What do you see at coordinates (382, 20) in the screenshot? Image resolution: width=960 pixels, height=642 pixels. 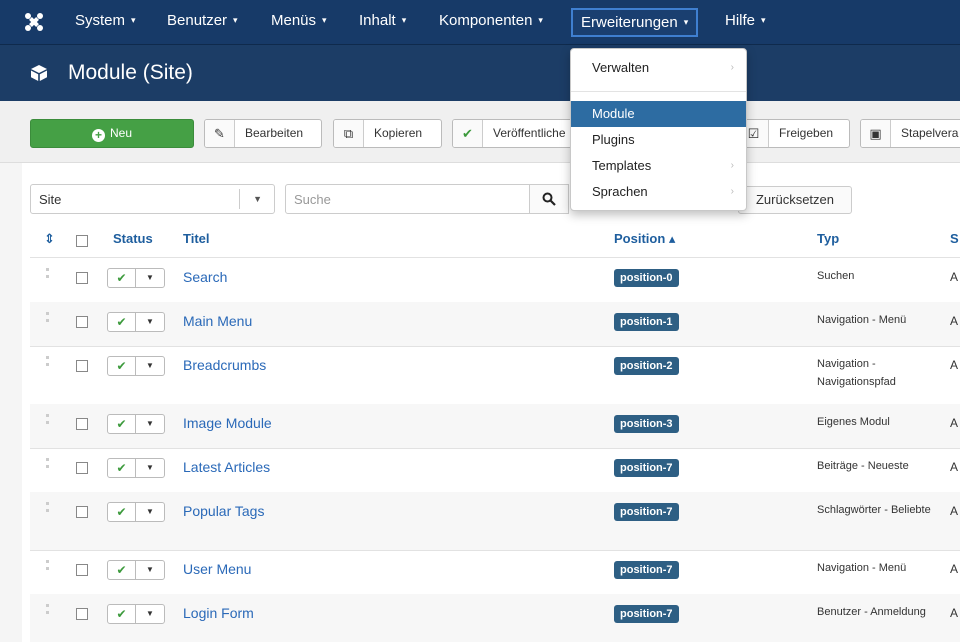 I see `nav-inhalt: Inhalt ▾` at bounding box center [382, 20].